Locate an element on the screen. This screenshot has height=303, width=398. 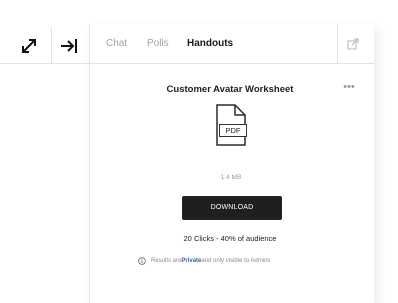
collapse-to-right-icon is located at coordinates (69, 46).